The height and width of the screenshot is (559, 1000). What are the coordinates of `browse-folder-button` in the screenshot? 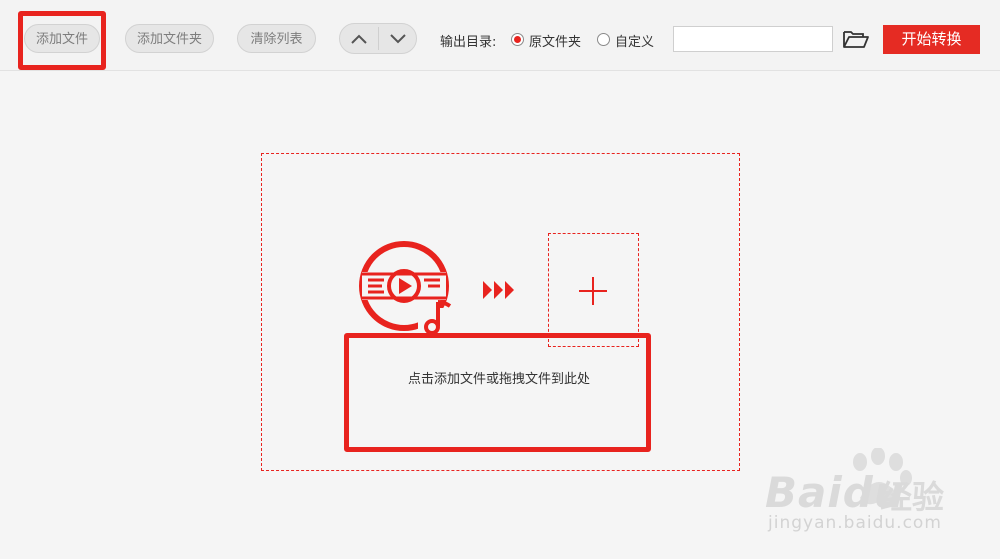 It's located at (856, 41).